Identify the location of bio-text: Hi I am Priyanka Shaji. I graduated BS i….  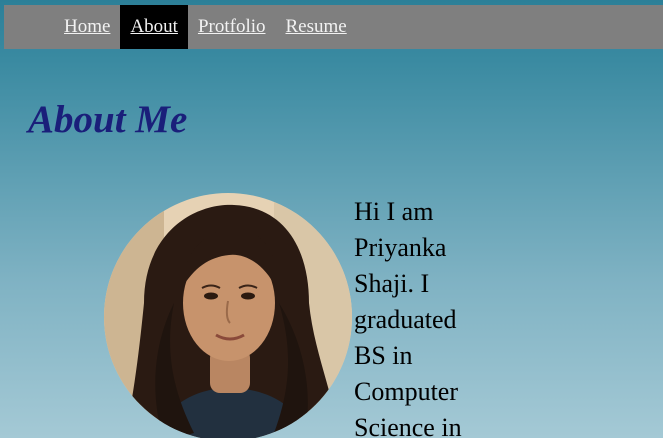
(408, 317).